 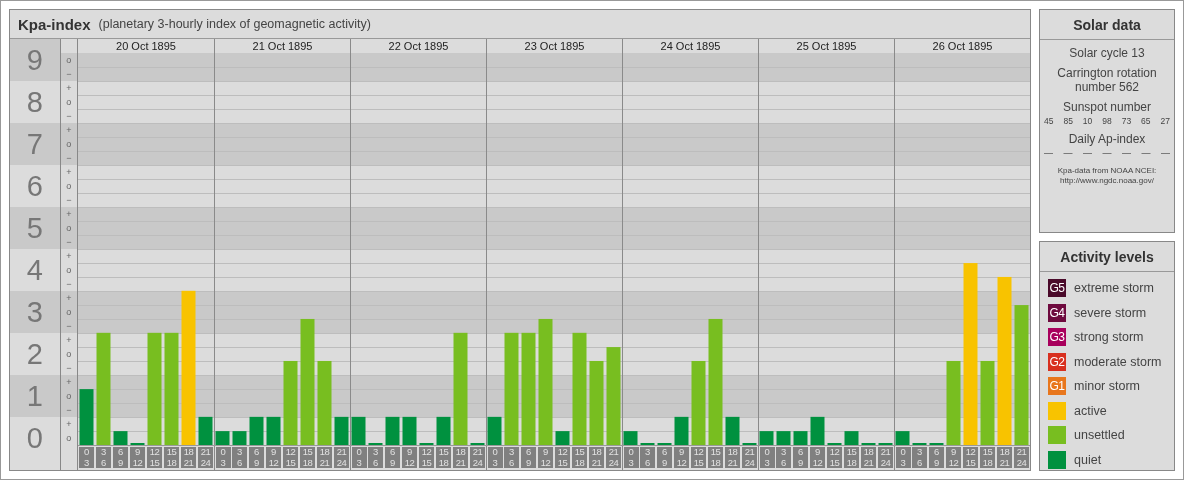 What do you see at coordinates (34, 270) in the screenshot?
I see `kp-level-label: 4` at bounding box center [34, 270].